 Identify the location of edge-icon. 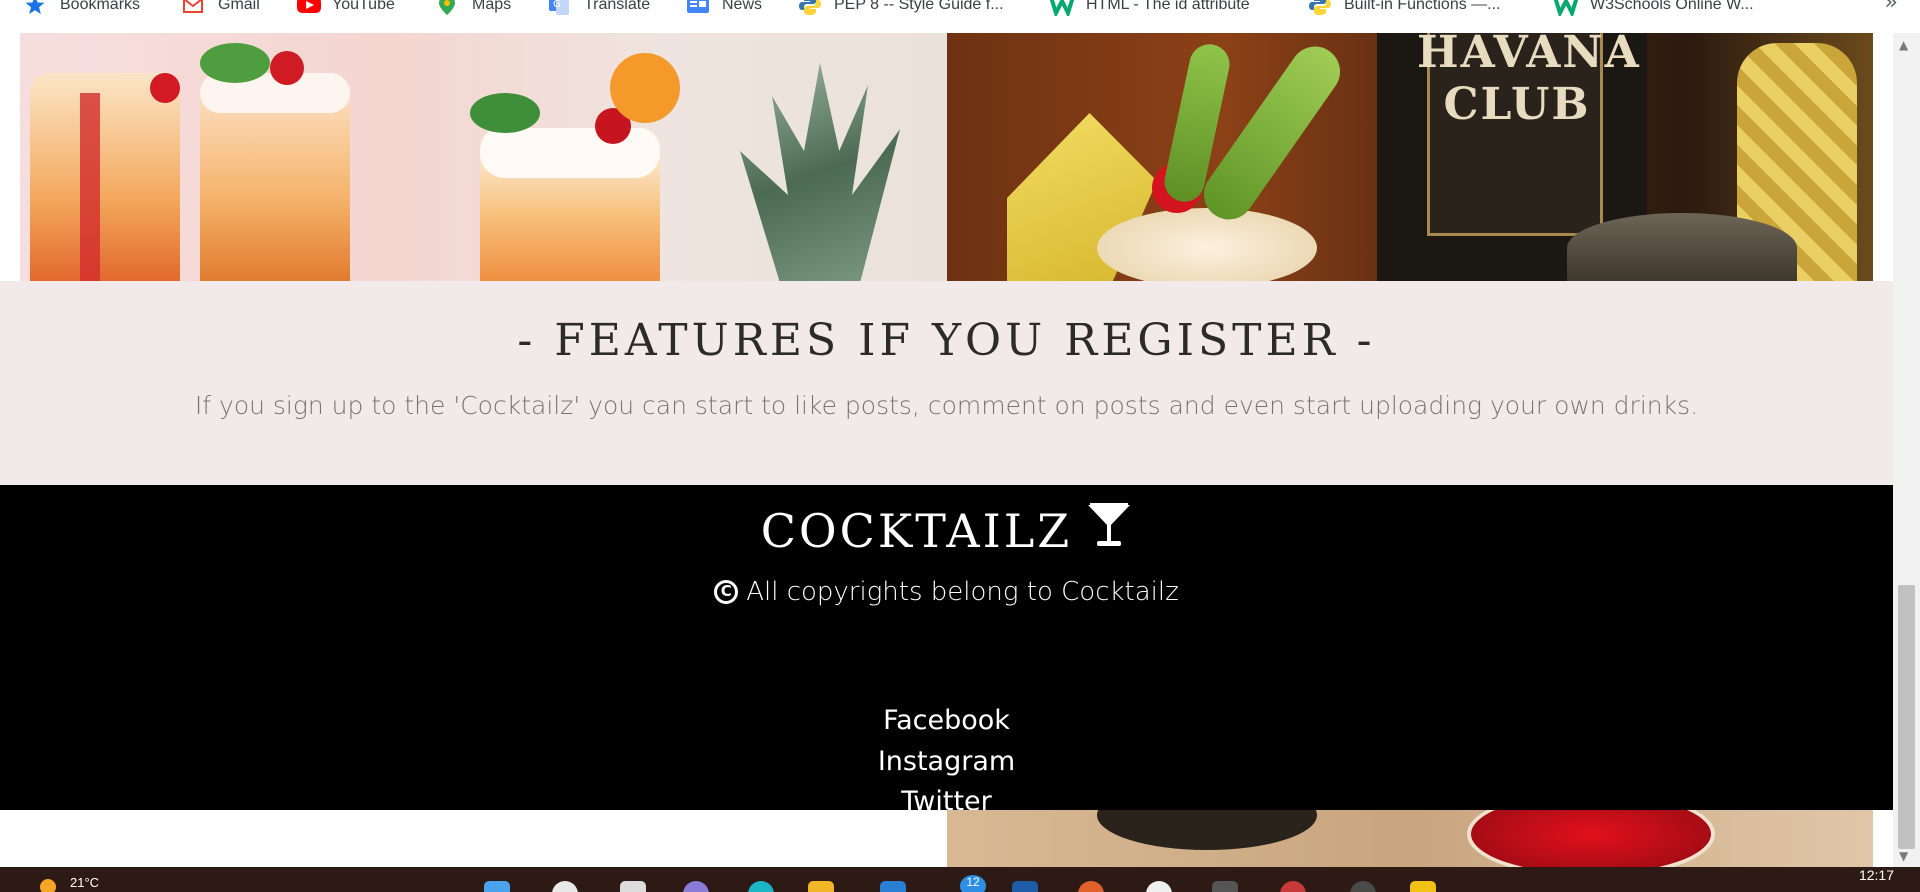
(761, 886).